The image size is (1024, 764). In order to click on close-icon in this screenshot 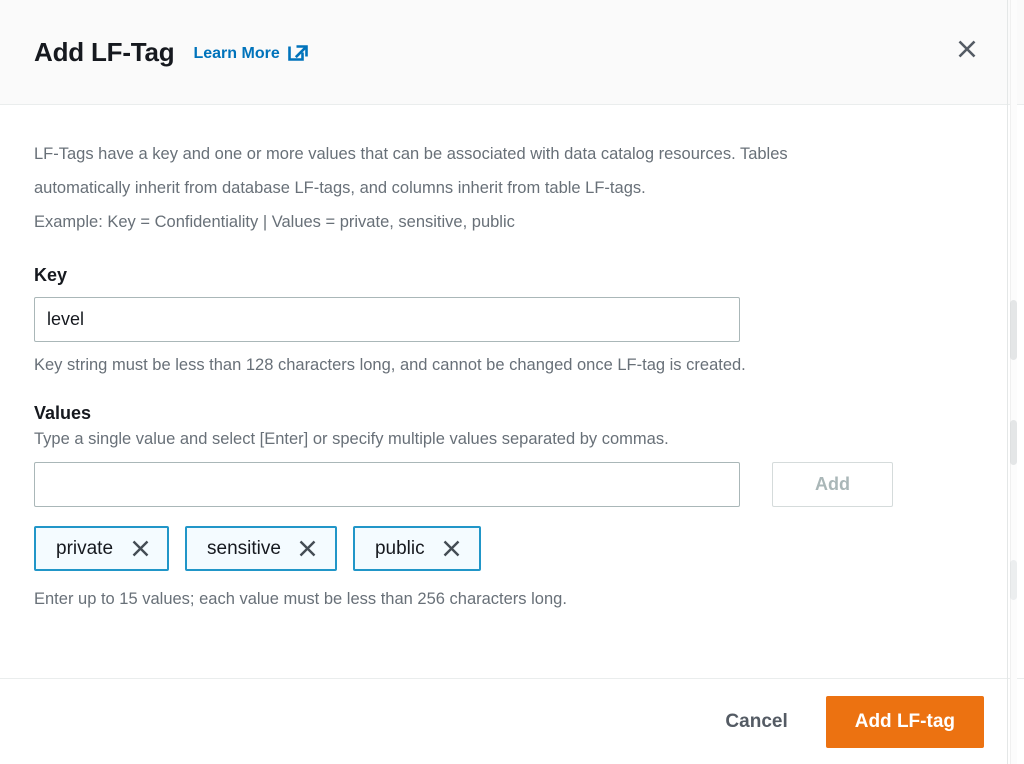, I will do `click(967, 50)`.